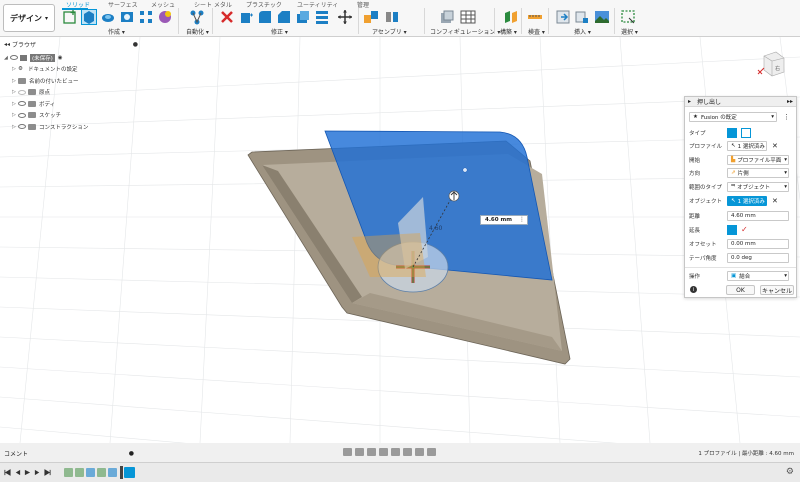  Describe the element at coordinates (563, 17) in the screenshot. I see `insert-derive-icon` at that location.